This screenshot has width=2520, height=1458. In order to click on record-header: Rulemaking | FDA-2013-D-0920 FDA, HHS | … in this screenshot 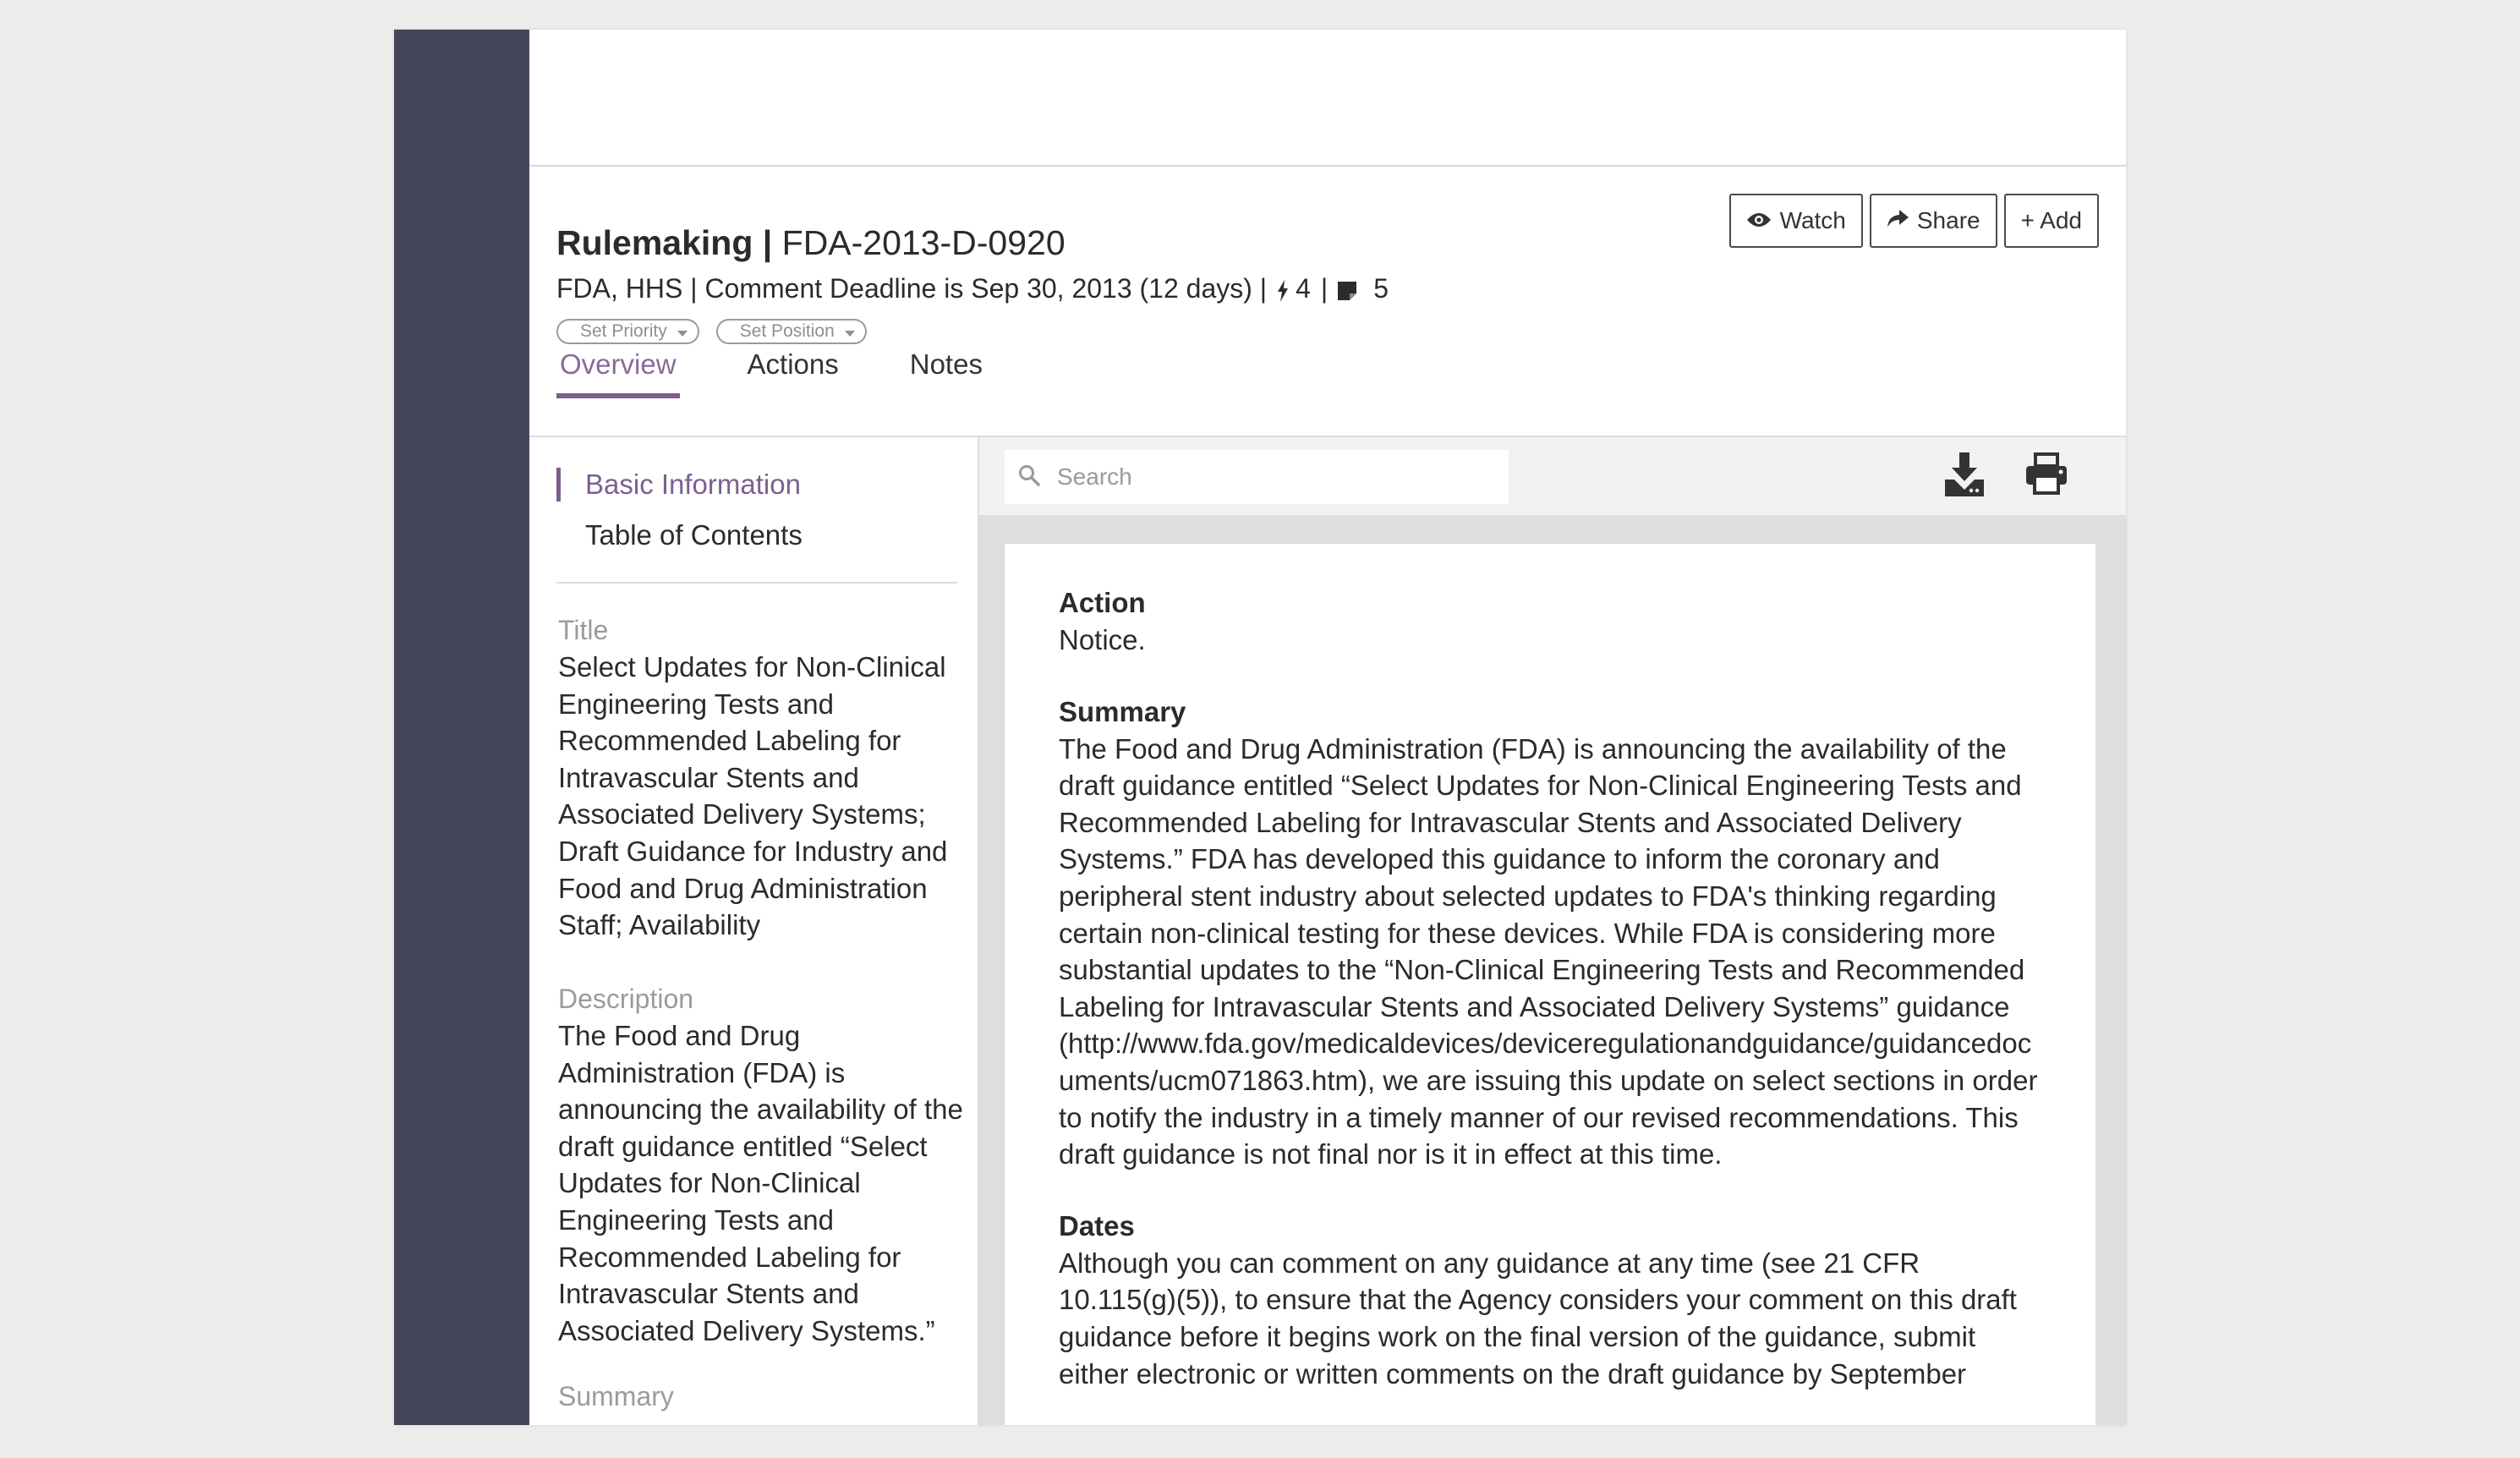, I will do `click(1327, 302)`.